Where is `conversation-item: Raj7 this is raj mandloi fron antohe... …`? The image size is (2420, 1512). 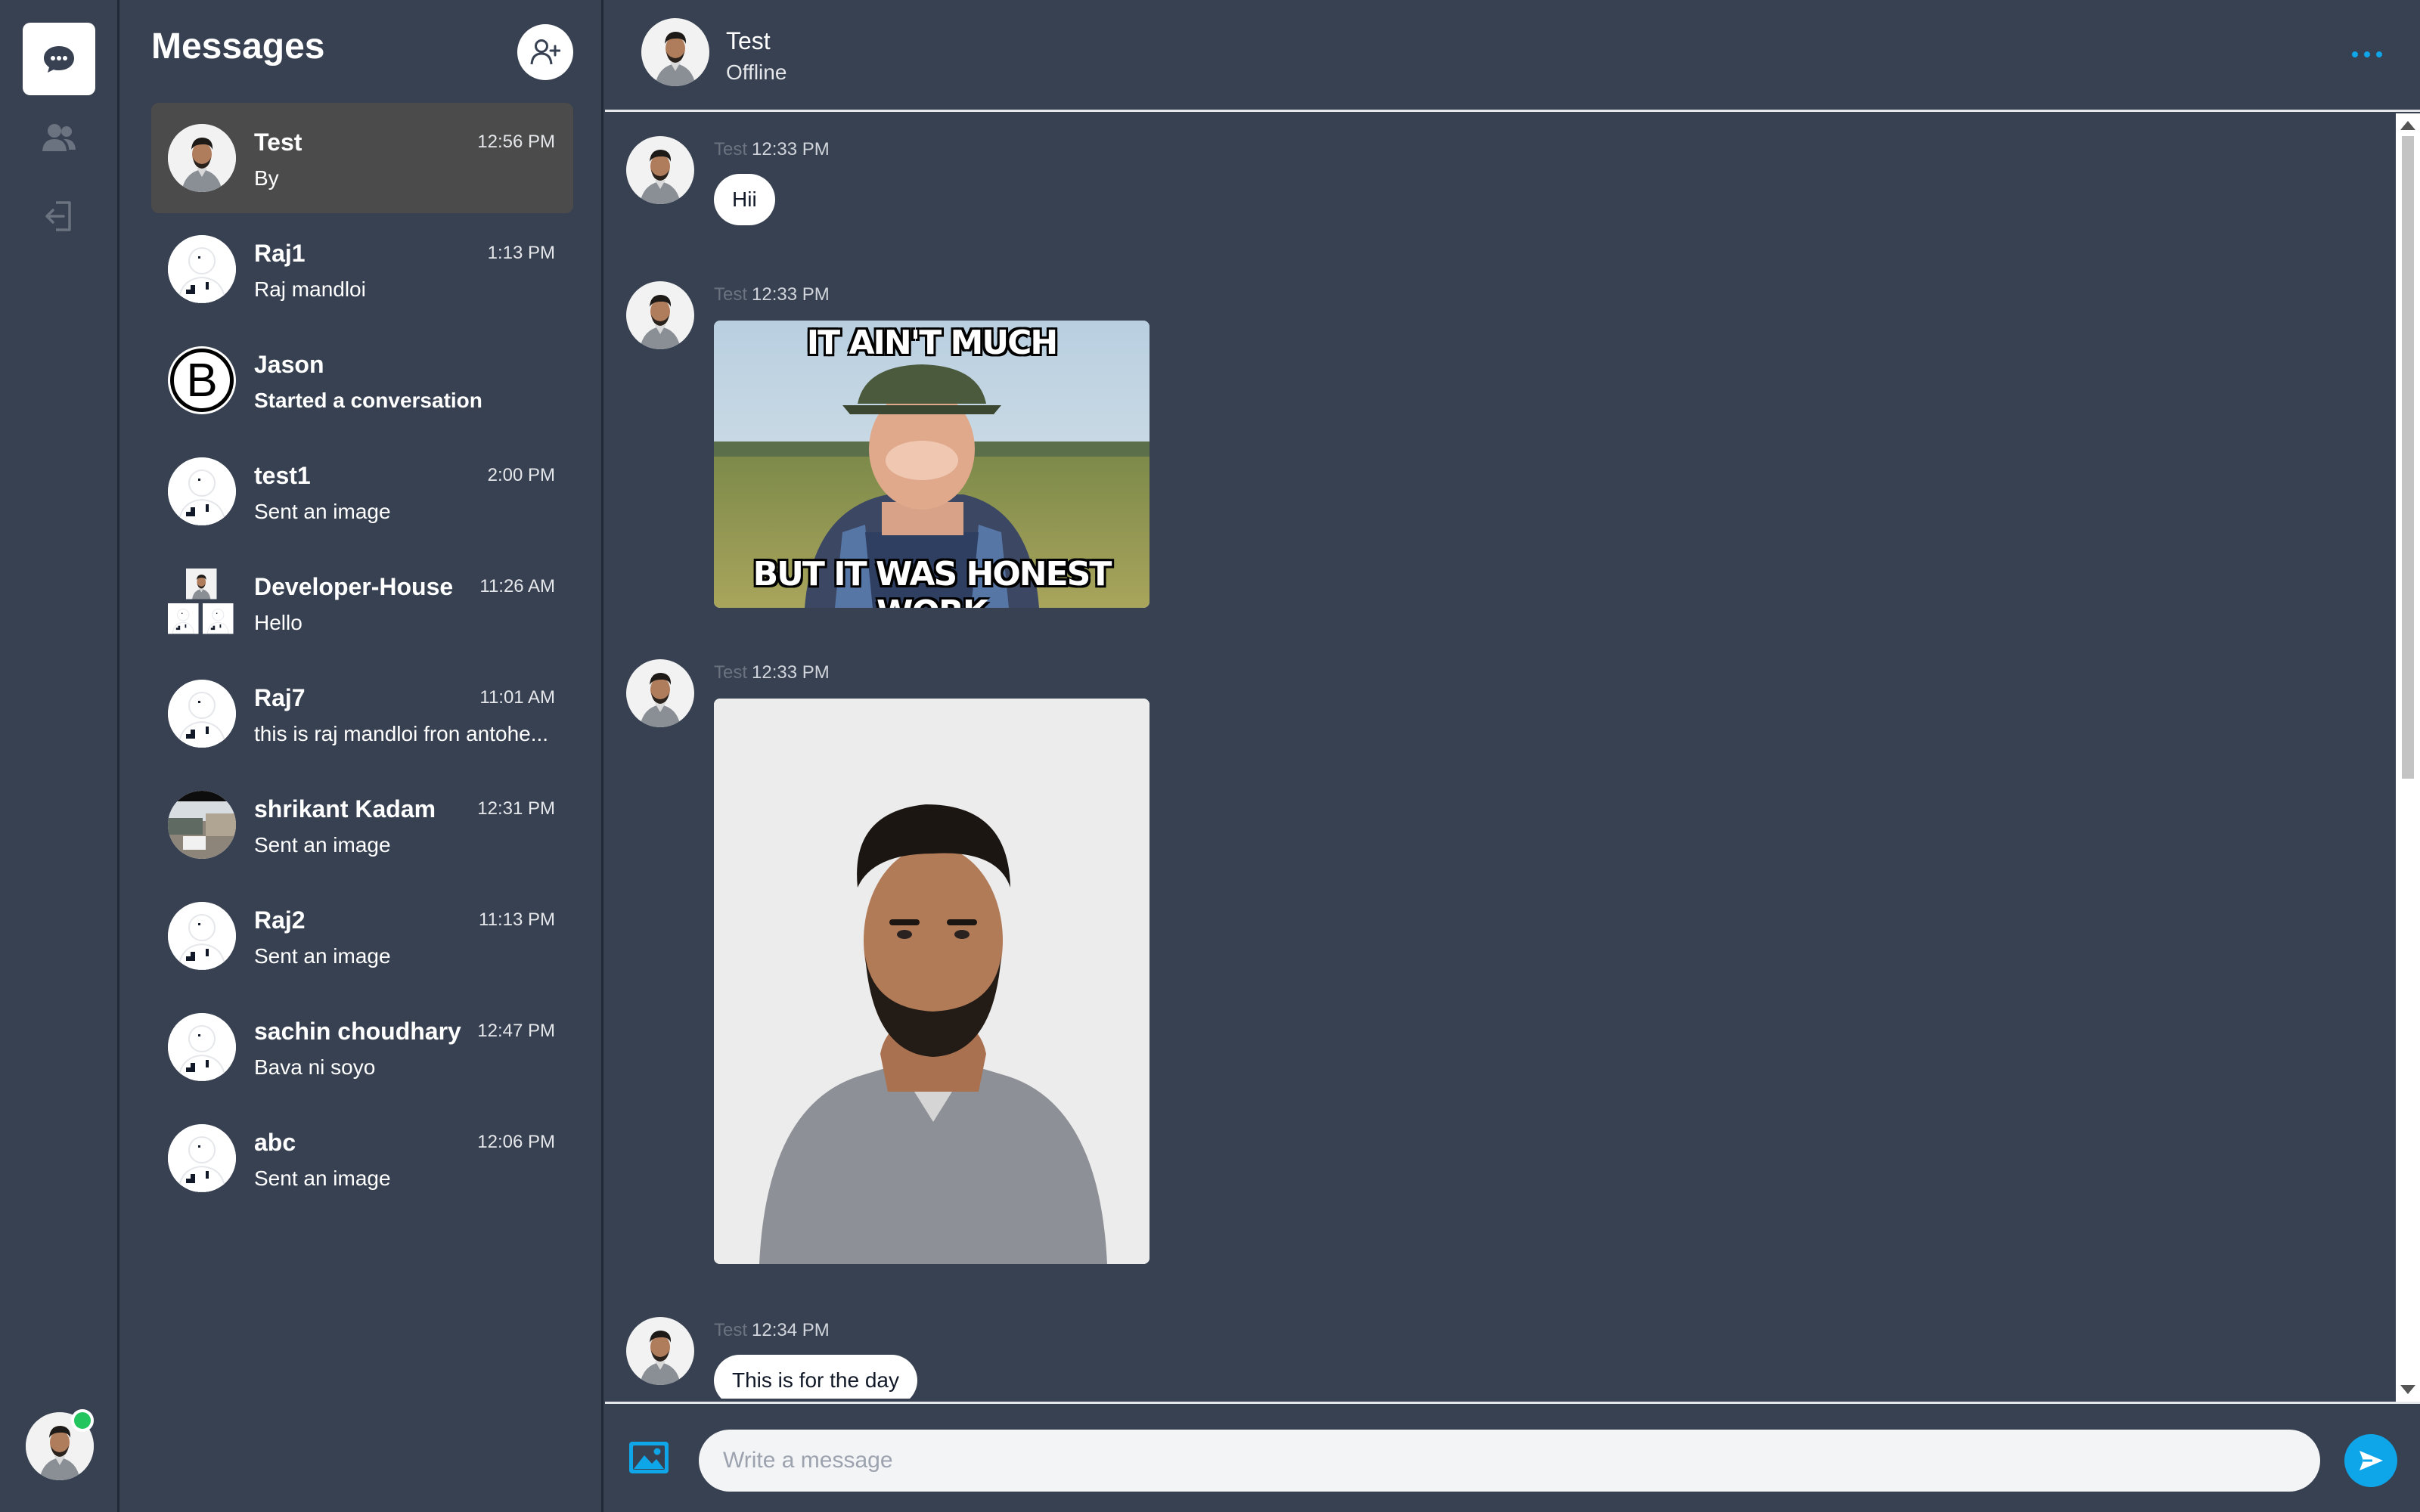 conversation-item: Raj7 this is raj mandloi fron antohe... … is located at coordinates (362, 713).